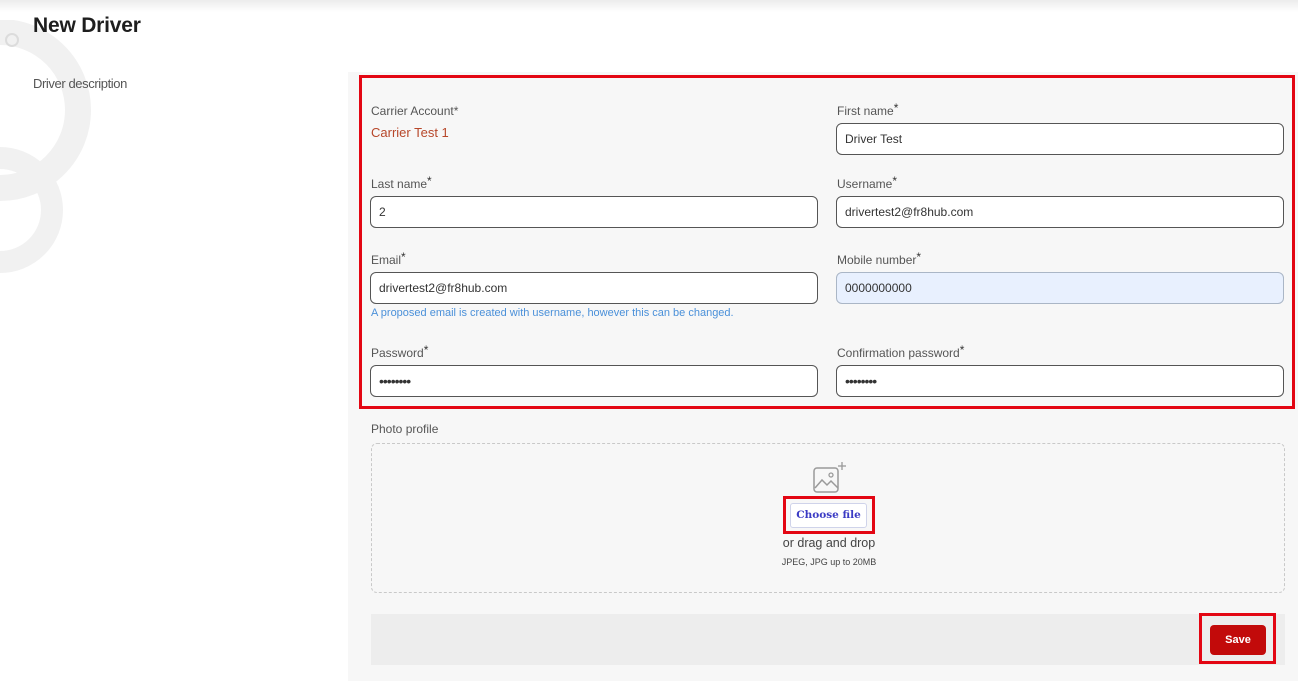 This screenshot has height=681, width=1298. I want to click on file-types-text: JPEG, JPG up to 20MB, so click(829, 562).